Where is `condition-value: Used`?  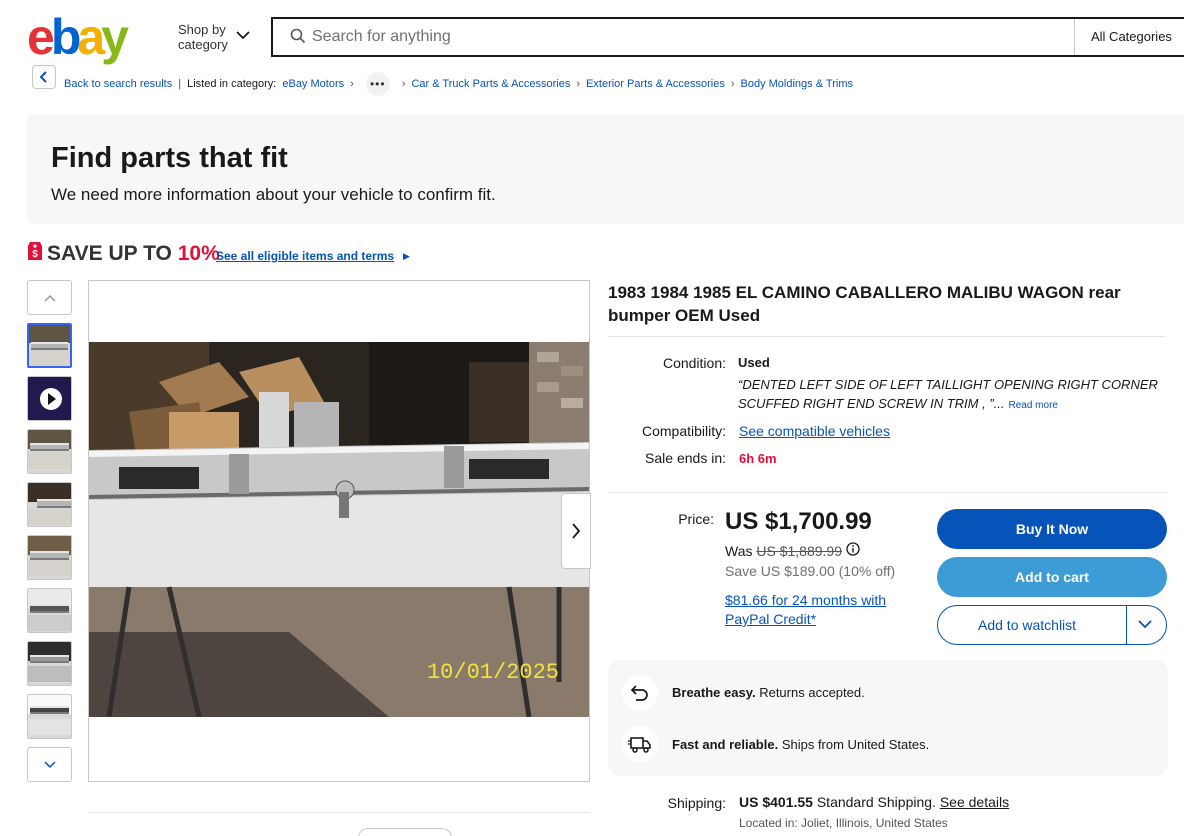
condition-value: Used is located at coordinates (754, 362).